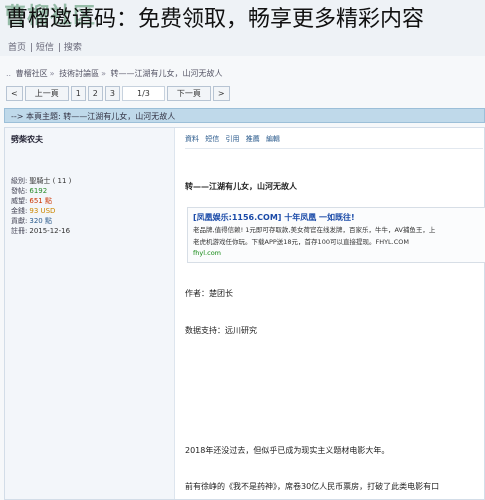 The width and height of the screenshot is (485, 500). What do you see at coordinates (73, 48) in the screenshot?
I see `nav-search-link: 搜索` at bounding box center [73, 48].